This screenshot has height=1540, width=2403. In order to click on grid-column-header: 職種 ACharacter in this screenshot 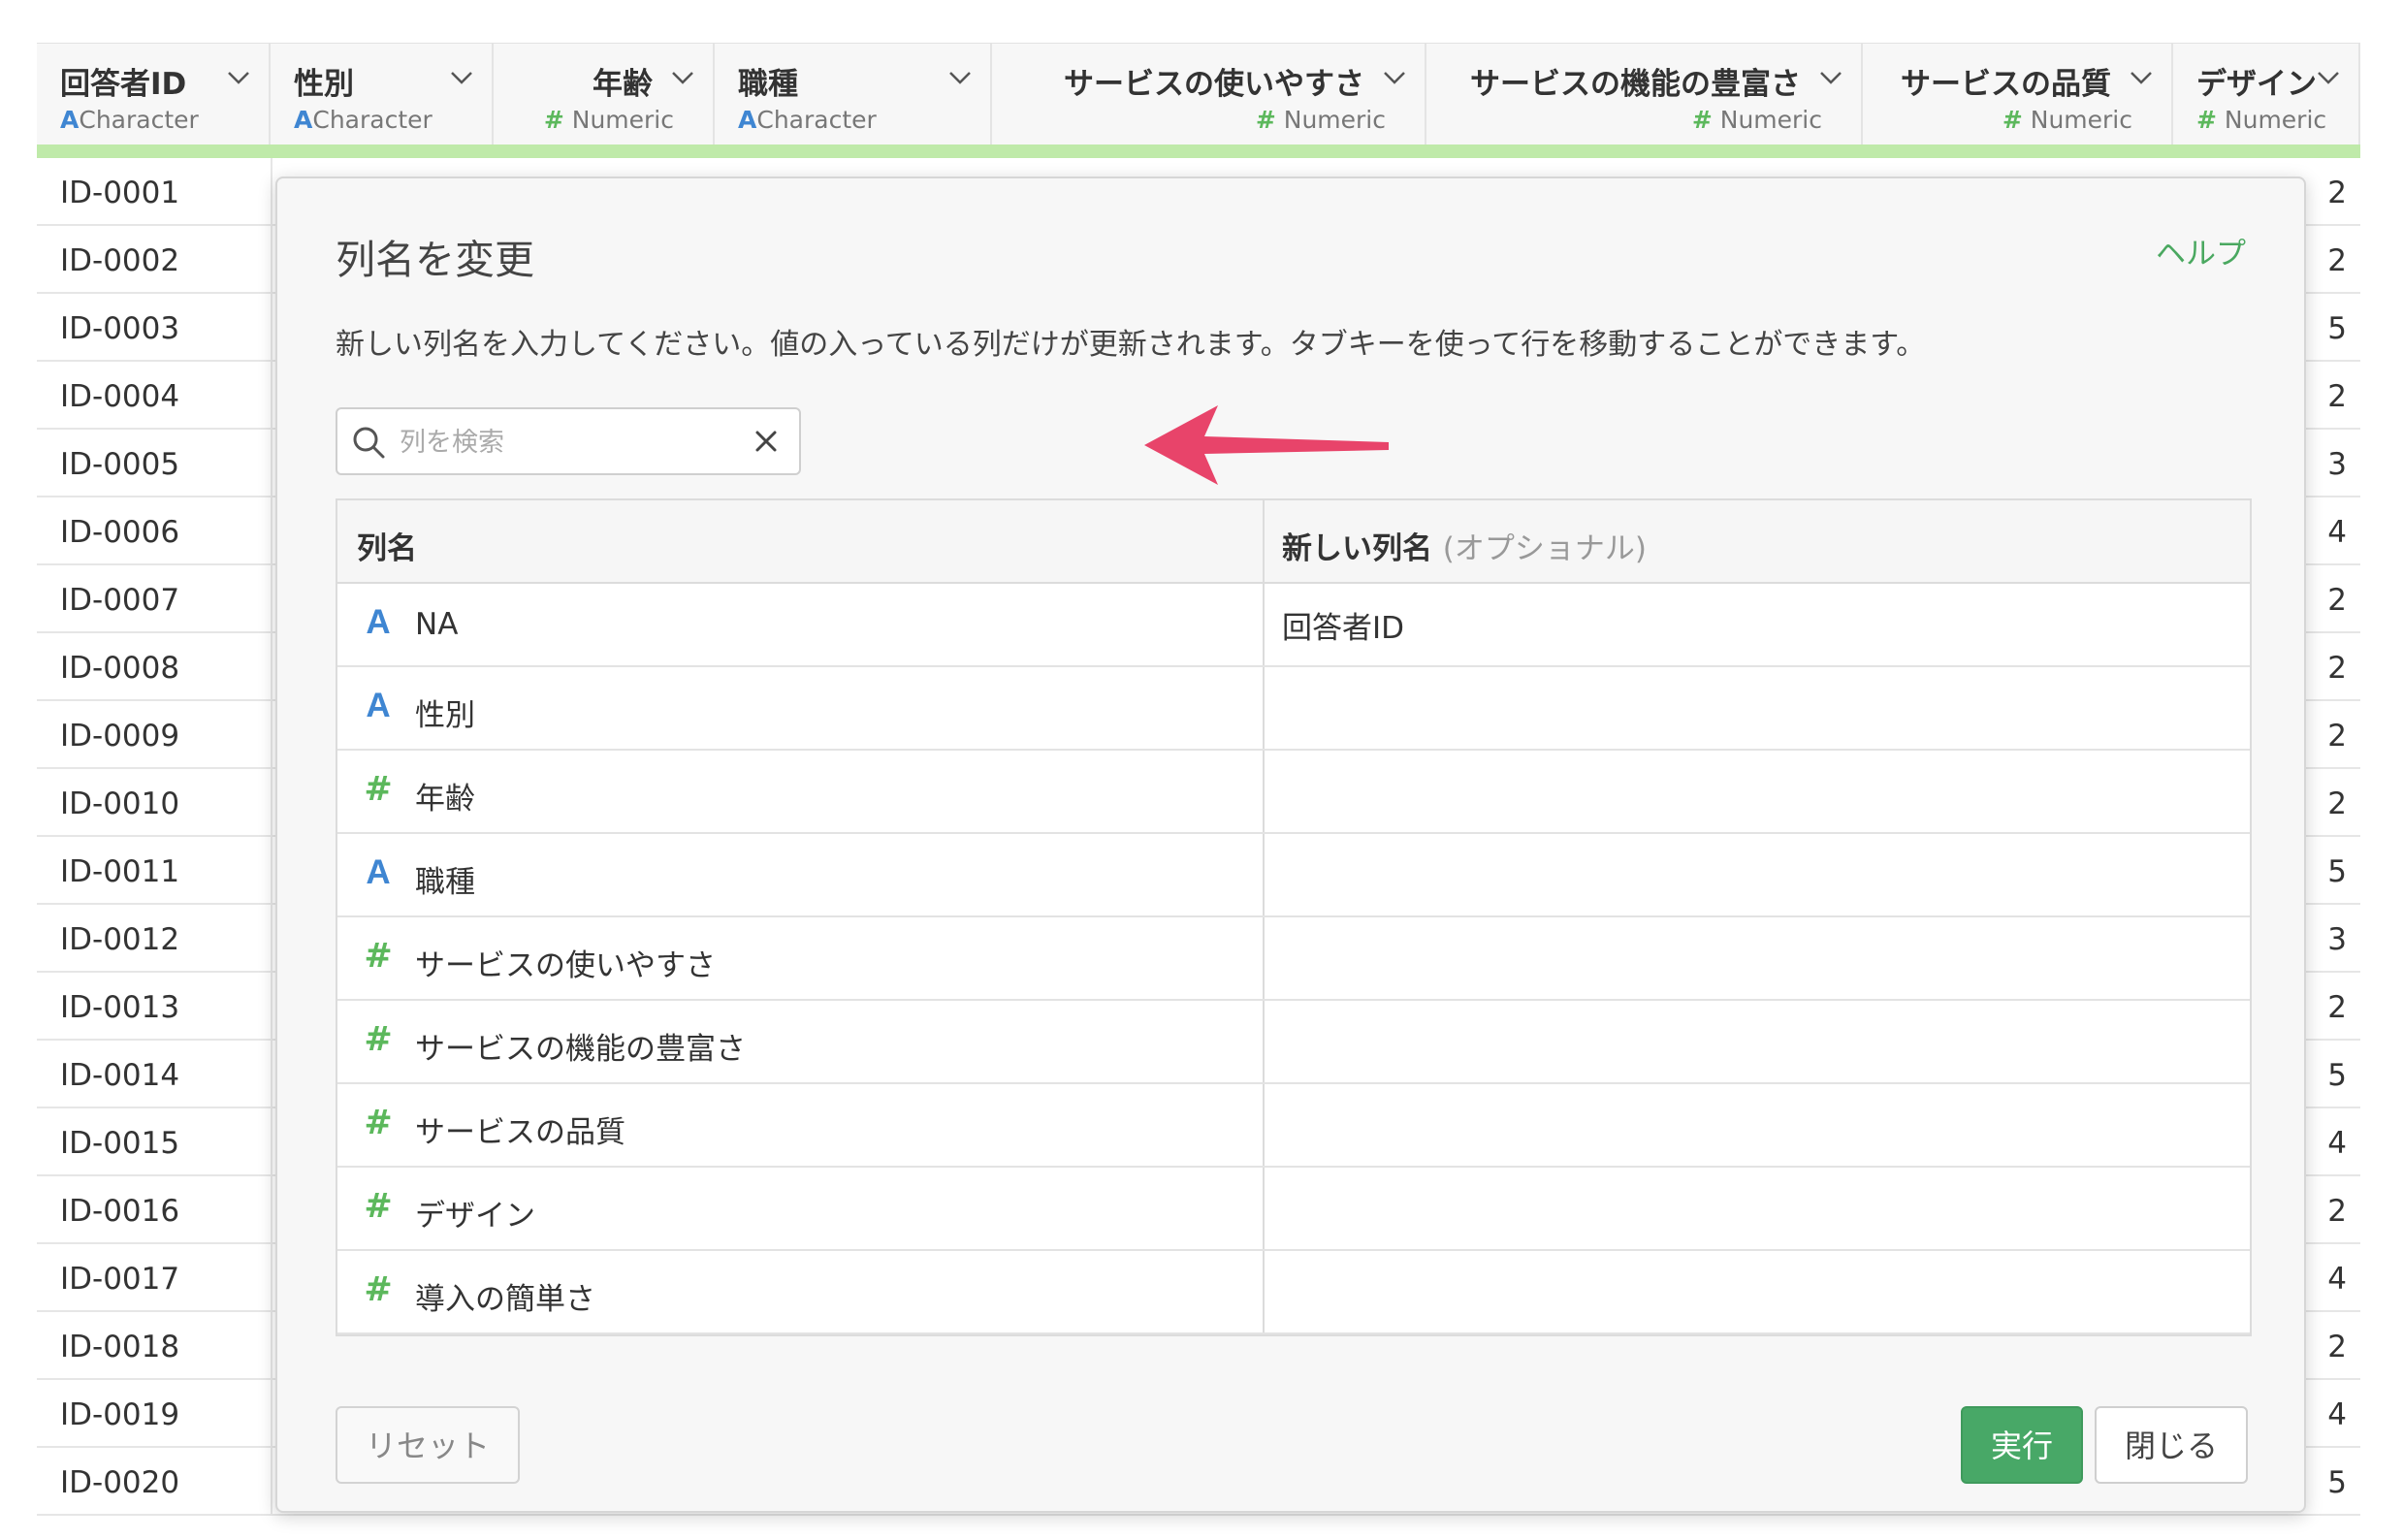, I will do `click(854, 94)`.